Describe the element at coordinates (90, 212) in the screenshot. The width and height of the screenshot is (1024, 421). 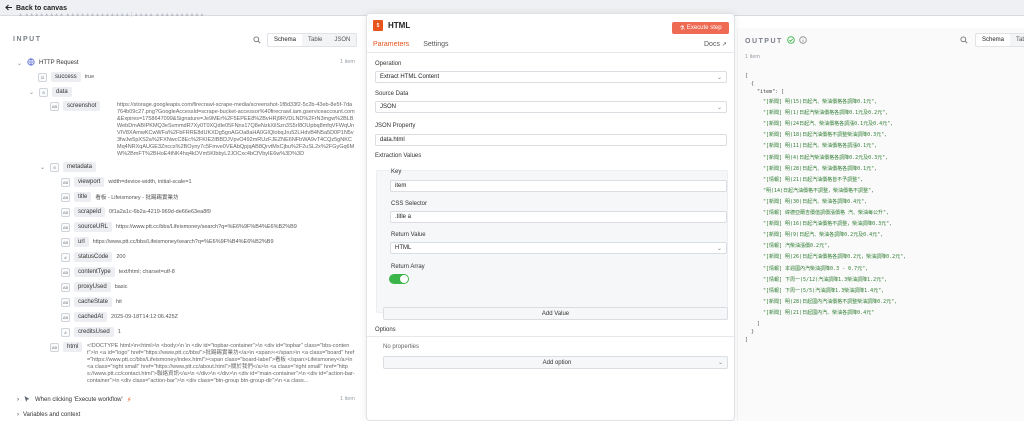
I see `field-key: scrapeId` at that location.